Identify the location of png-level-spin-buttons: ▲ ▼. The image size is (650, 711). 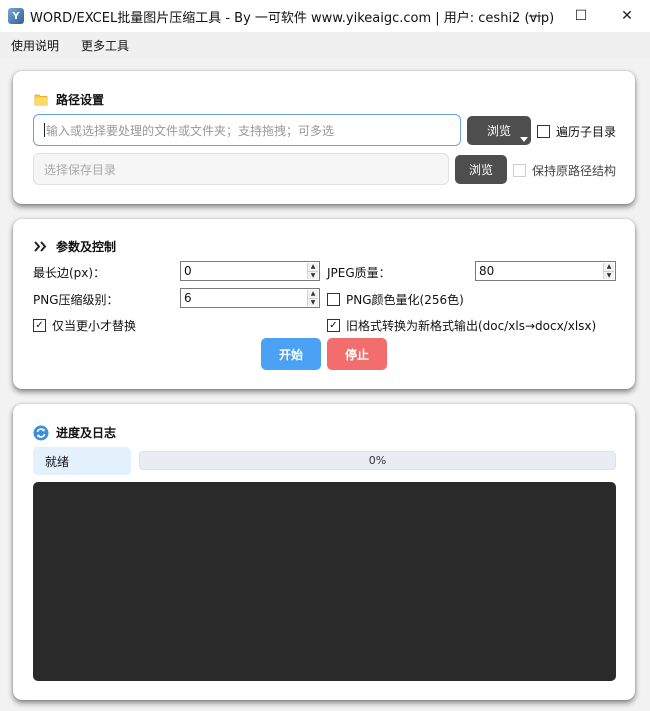
(312, 298).